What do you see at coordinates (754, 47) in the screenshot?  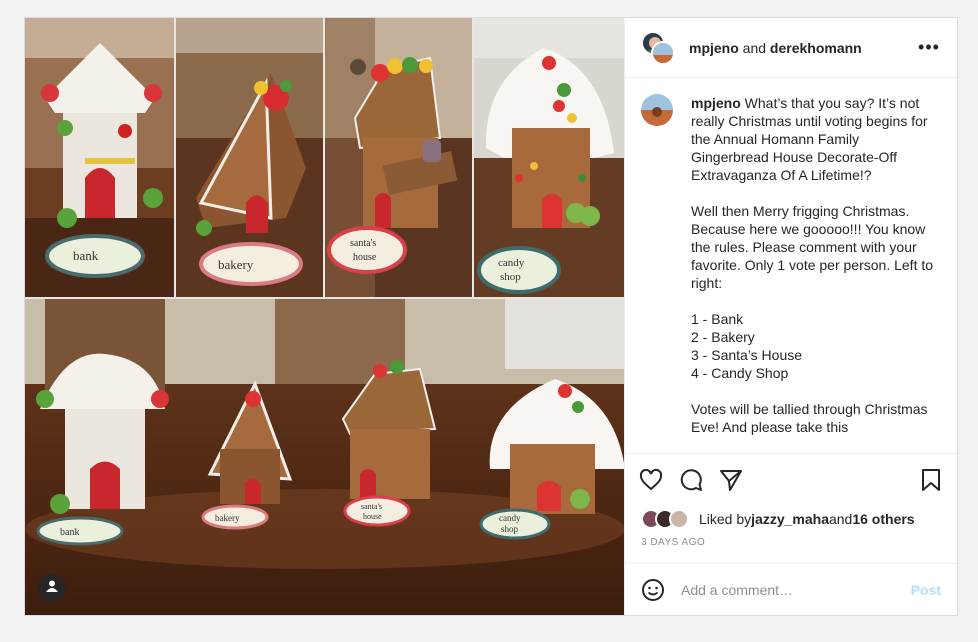 I see `owners-and: and` at bounding box center [754, 47].